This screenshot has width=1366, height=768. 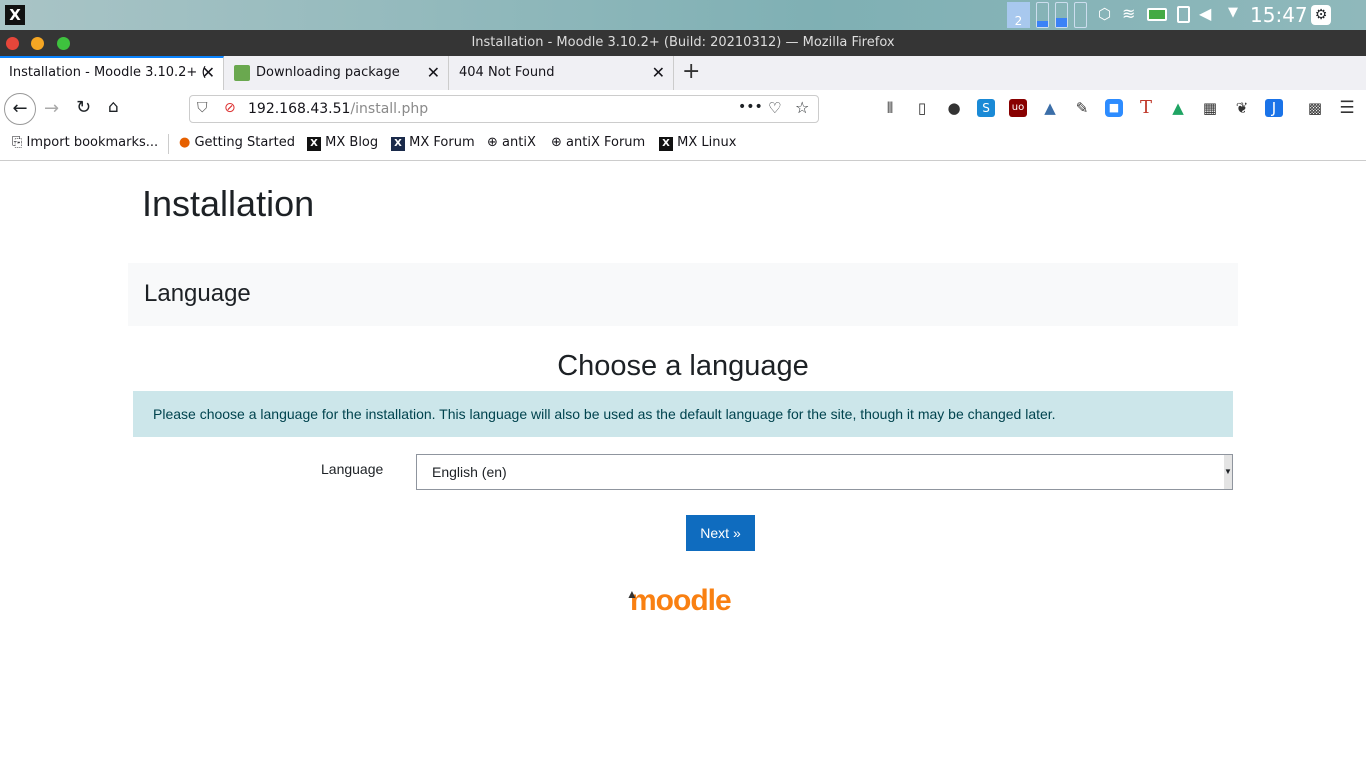 What do you see at coordinates (691, 71) in the screenshot?
I see `new-tab-button: +` at bounding box center [691, 71].